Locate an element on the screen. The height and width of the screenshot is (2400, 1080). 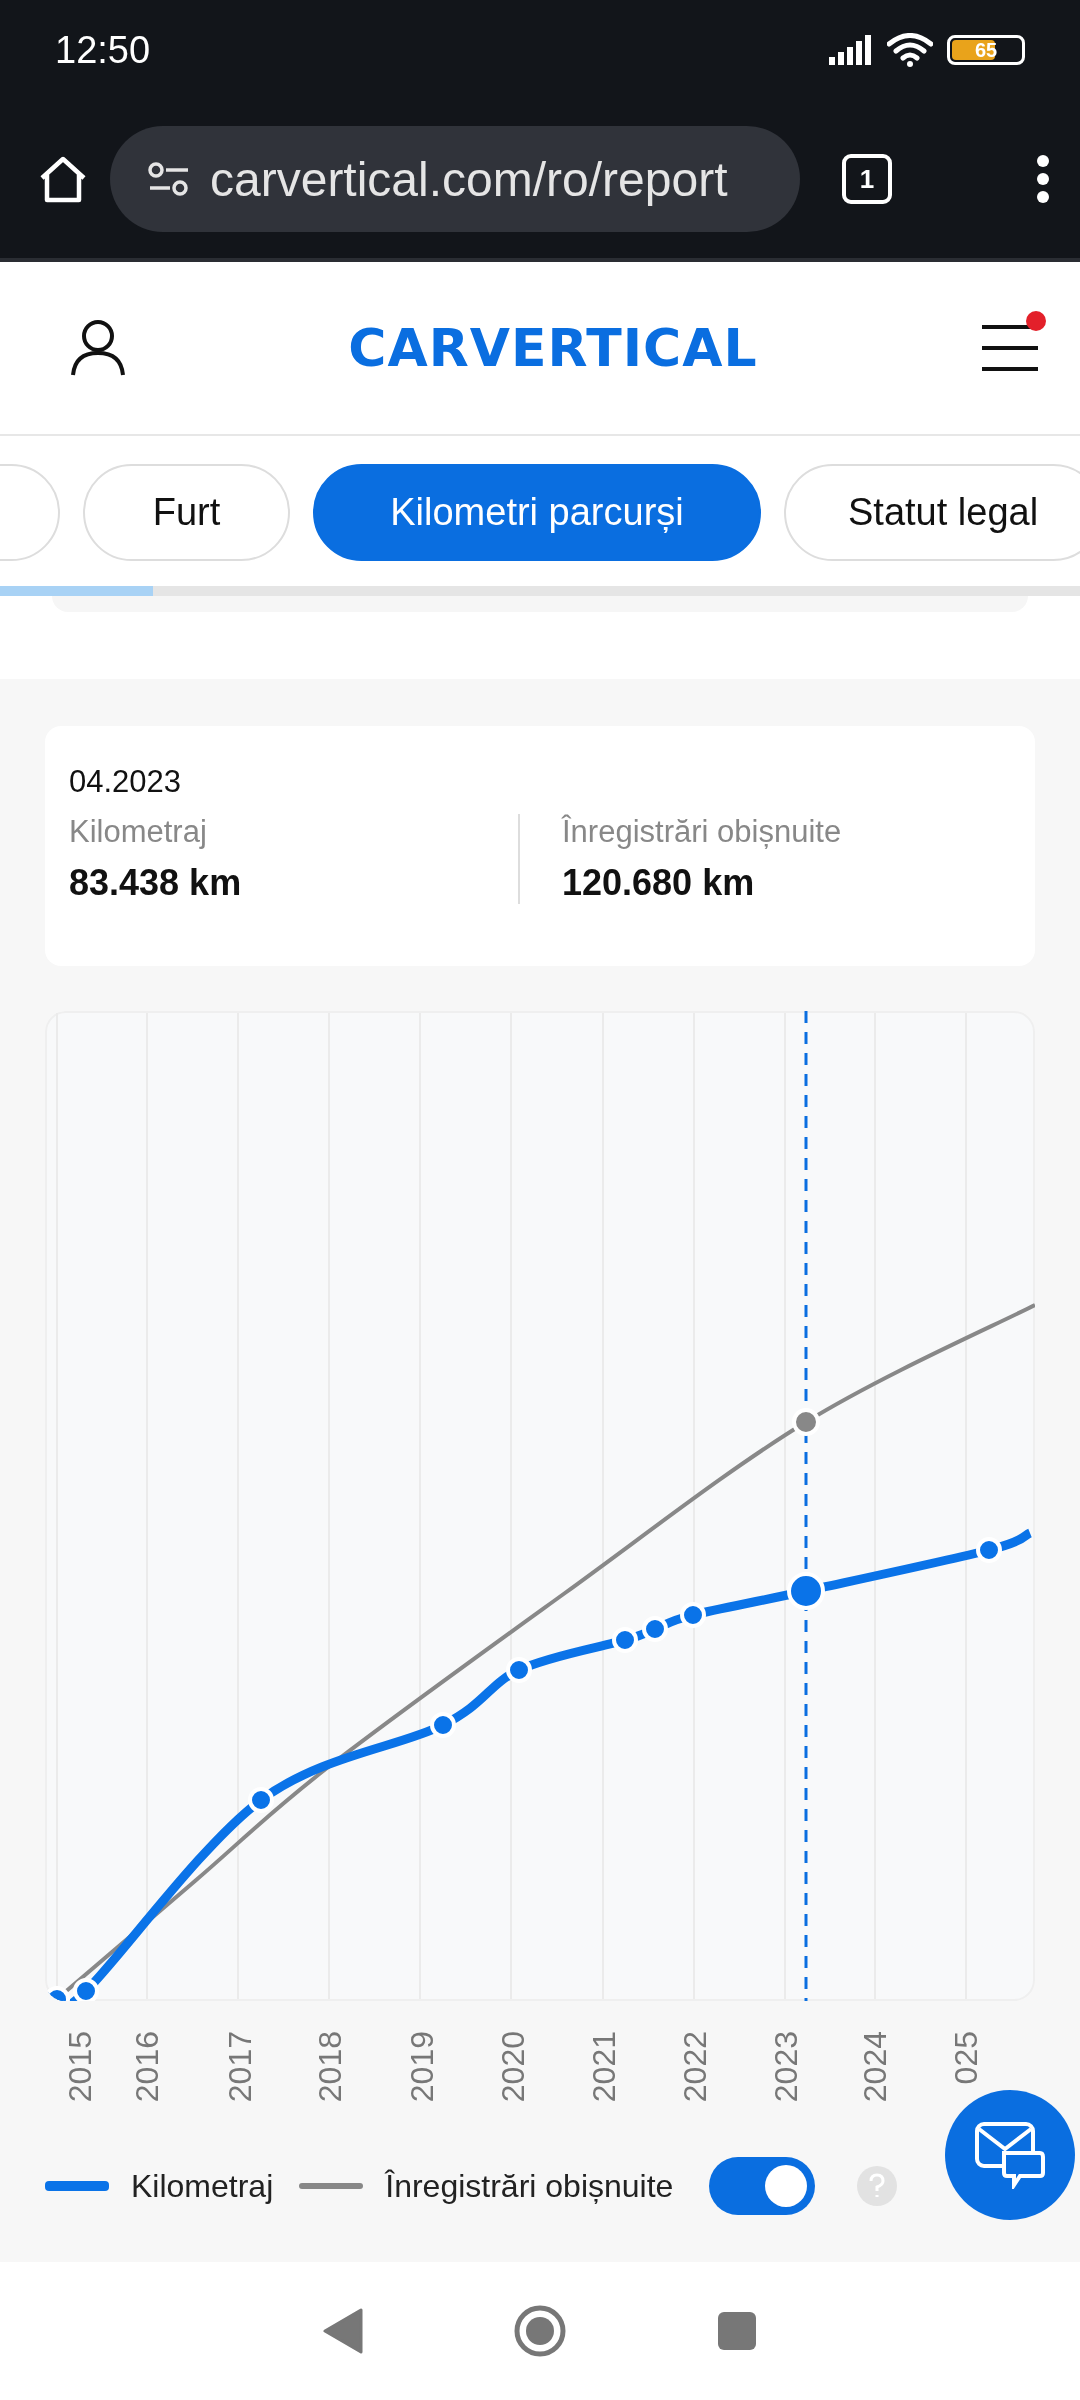
signal-icon is located at coordinates (851, 50).